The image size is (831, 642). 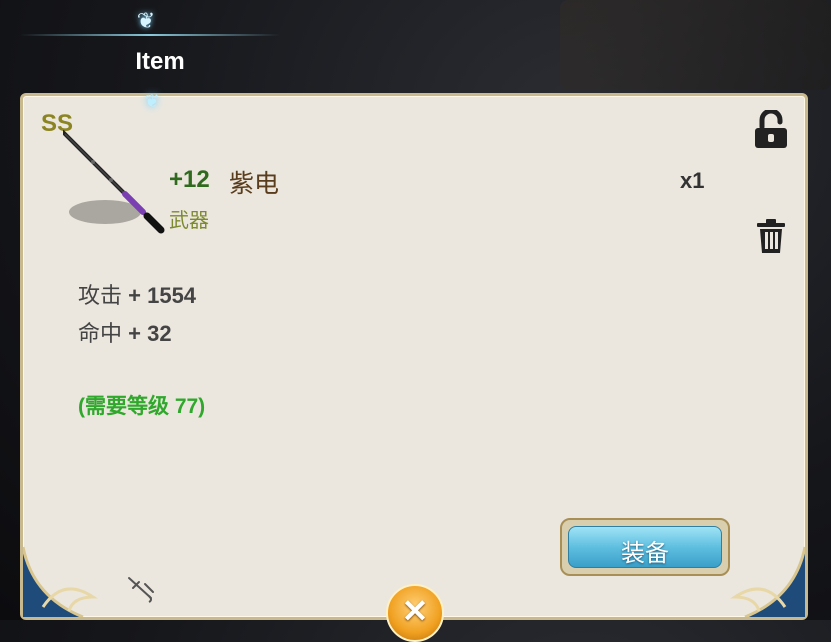 What do you see at coordinates (152, 101) in the screenshot?
I see `panel-ornament-icon: ❦` at bounding box center [152, 101].